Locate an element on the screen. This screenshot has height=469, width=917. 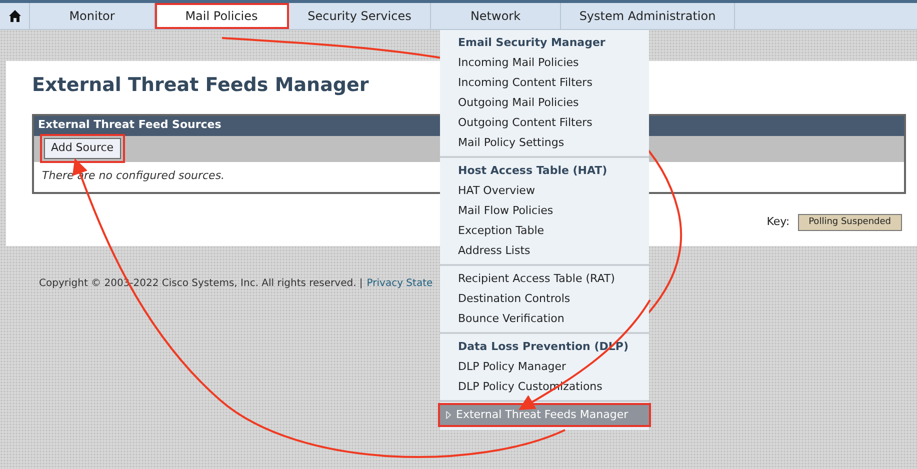
menu-item: Incoming Mail Policies is located at coordinates (544, 63).